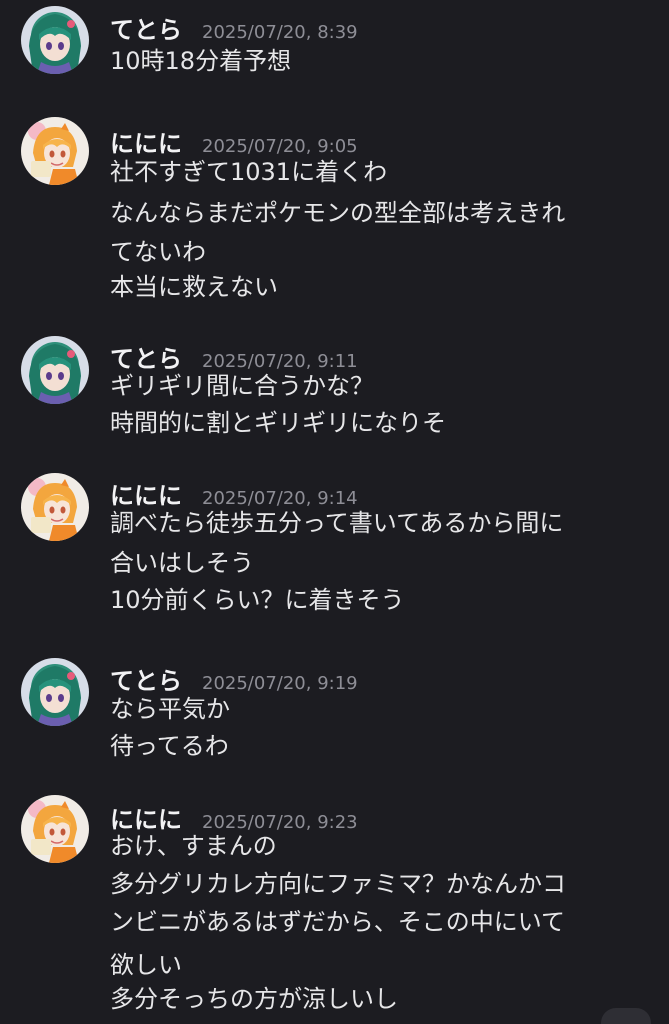 This screenshot has height=1024, width=669. Describe the element at coordinates (338, 922) in the screenshot. I see `message-text: ンビニがあるはずだから、そこの中にいて` at that location.